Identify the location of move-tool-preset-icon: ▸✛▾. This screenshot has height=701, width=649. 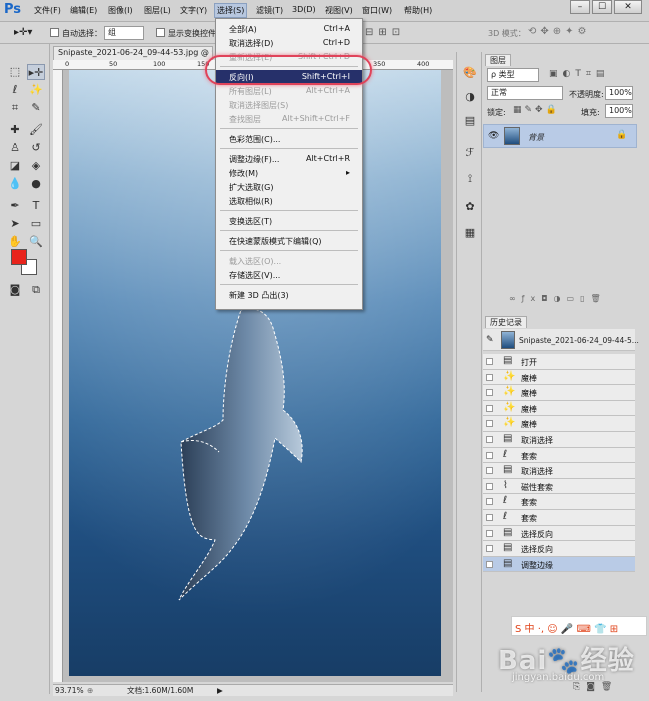
(23, 32).